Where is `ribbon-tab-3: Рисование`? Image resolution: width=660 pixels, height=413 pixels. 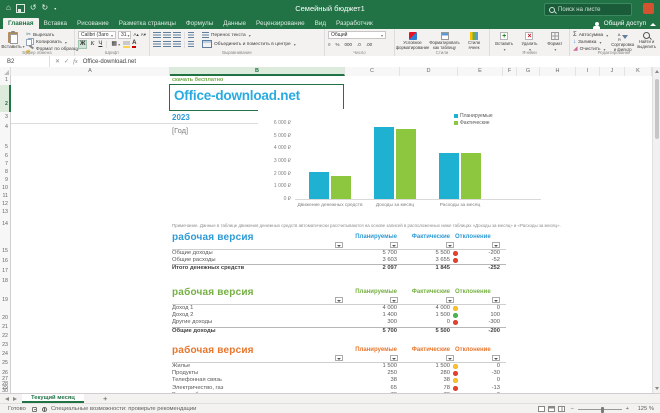
ribbon-tab-3: Рисование is located at coordinates (93, 23).